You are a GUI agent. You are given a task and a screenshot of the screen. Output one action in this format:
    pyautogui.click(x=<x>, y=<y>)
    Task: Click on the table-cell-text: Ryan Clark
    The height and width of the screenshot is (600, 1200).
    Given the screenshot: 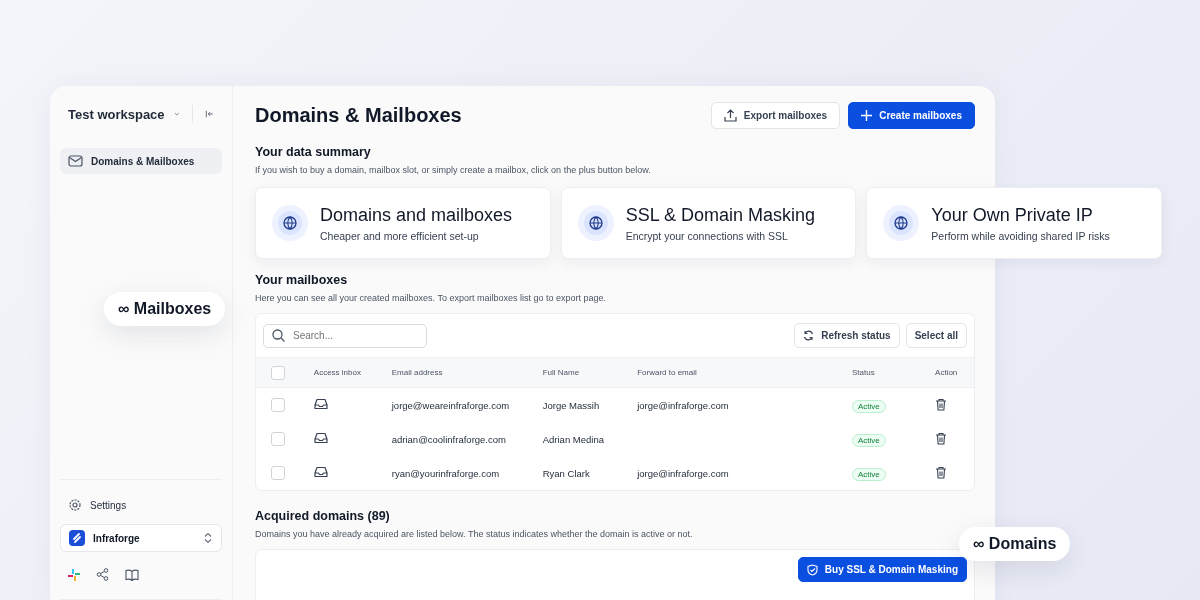 What is the action you would take?
    pyautogui.click(x=566, y=473)
    